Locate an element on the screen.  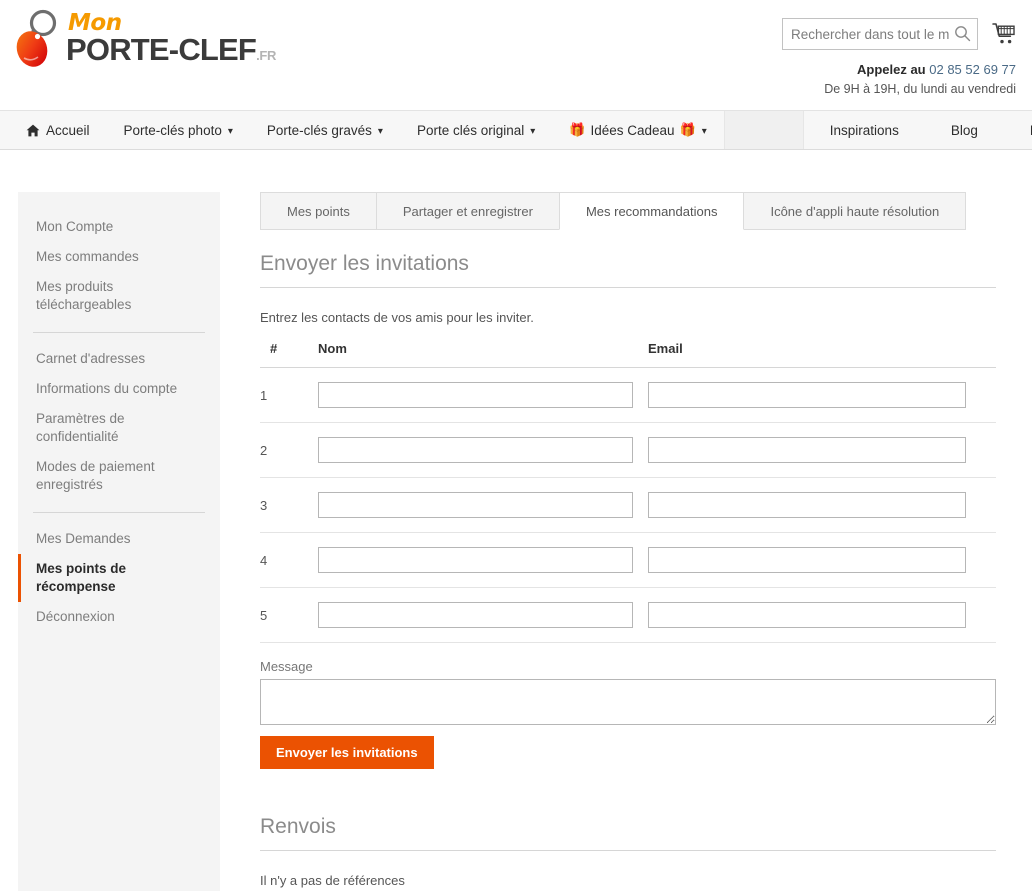
sidebar-item-carnet-adresses: Carnet d'adresses is located at coordinates (119, 359).